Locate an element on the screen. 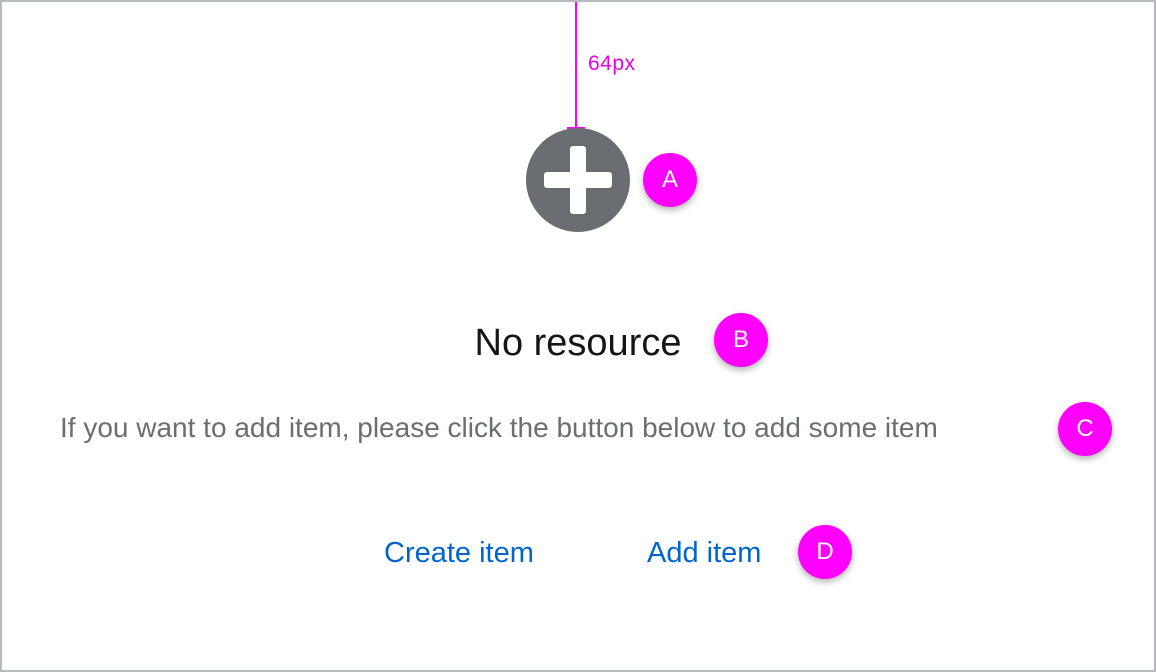  callout-b: B is located at coordinates (741, 340).